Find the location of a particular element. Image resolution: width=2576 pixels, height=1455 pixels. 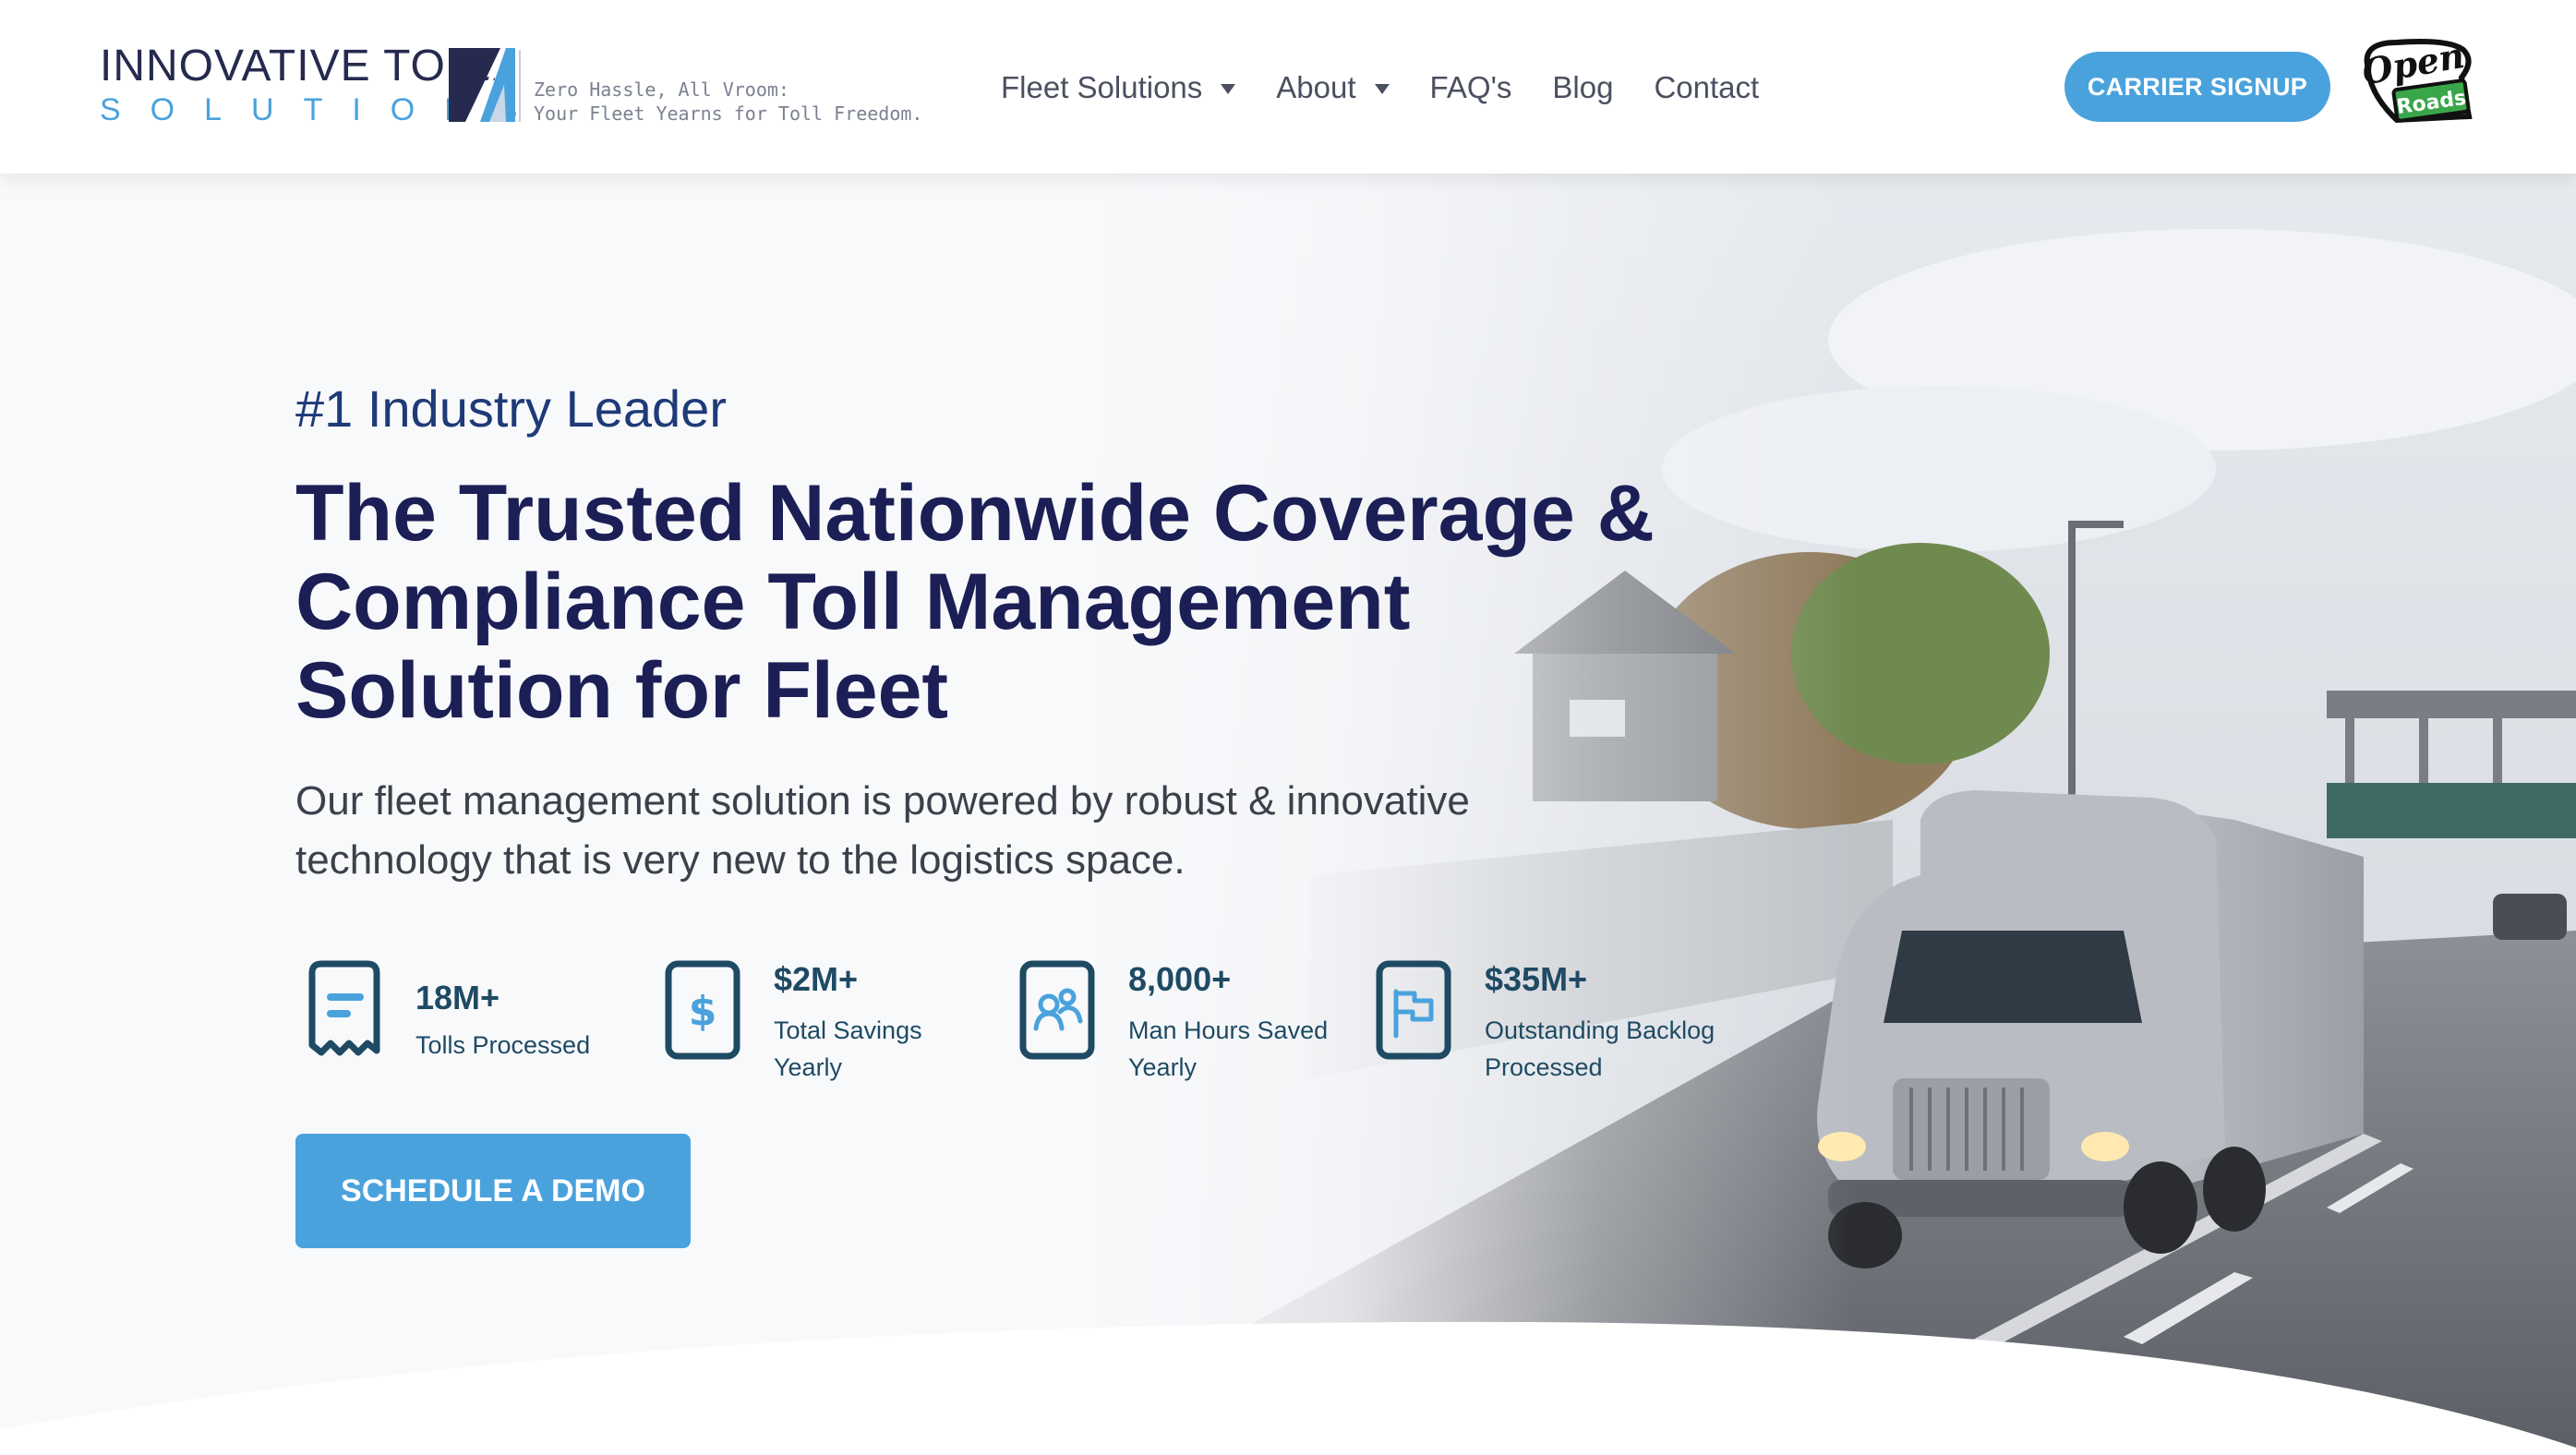

nav-item-fleet-solutions: Fleet Solutions is located at coordinates (1118, 87).